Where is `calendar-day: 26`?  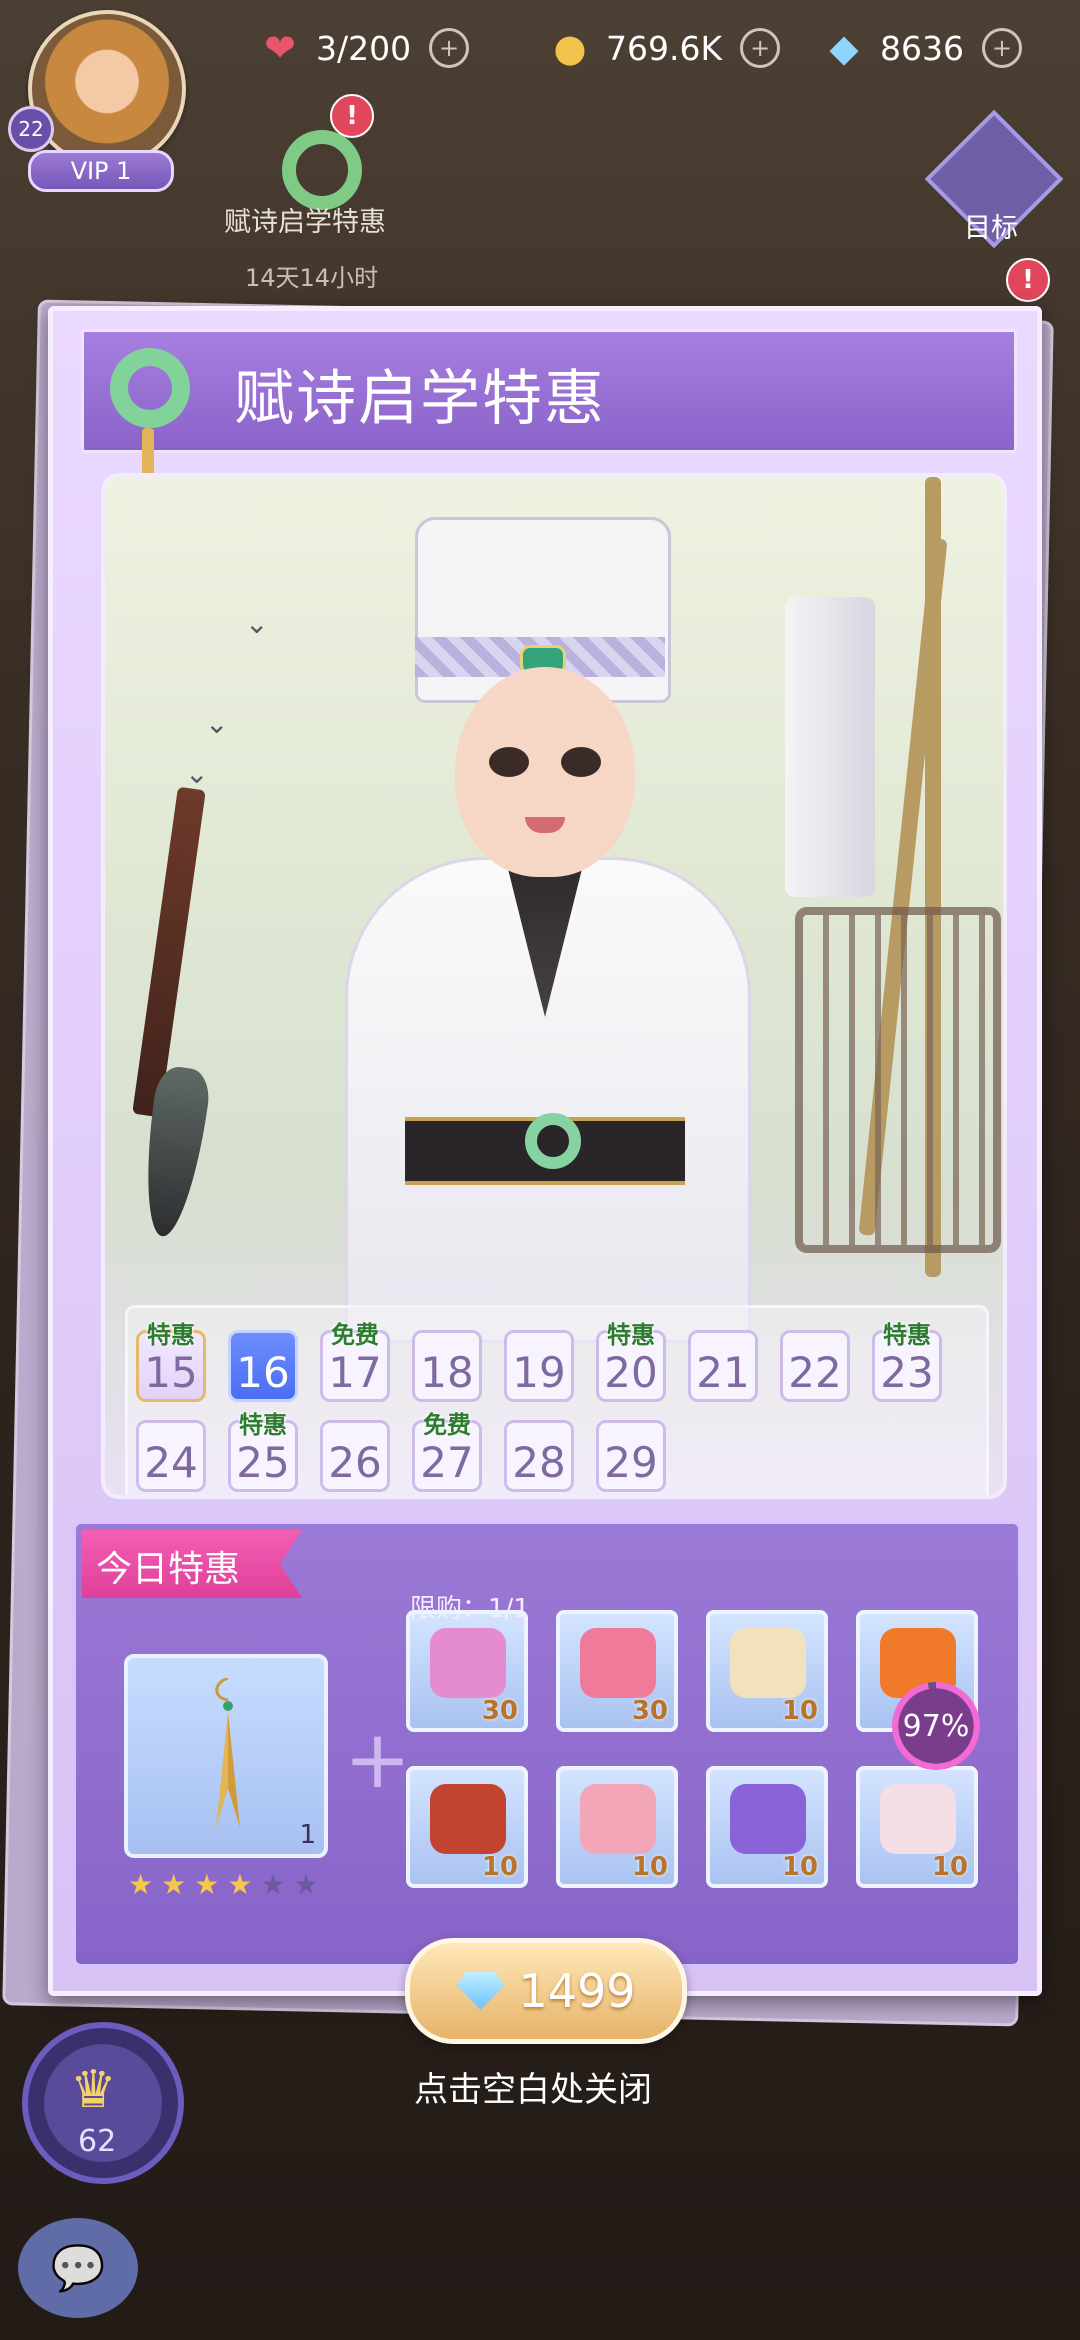 calendar-day: 26 is located at coordinates (355, 1456).